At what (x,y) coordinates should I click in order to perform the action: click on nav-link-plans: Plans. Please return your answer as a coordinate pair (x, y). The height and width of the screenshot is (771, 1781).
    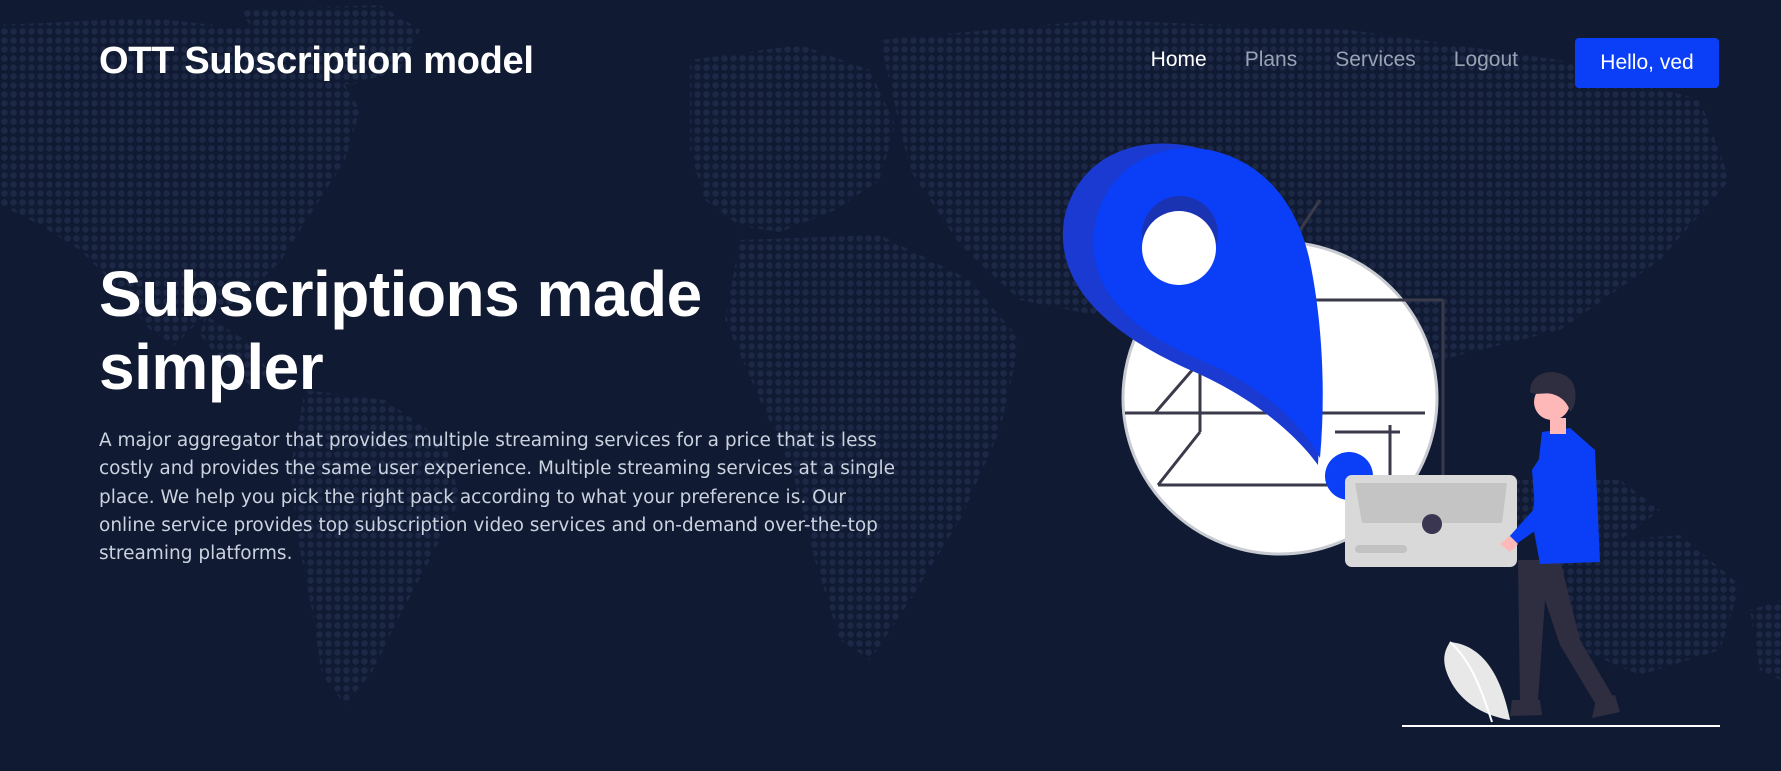
    Looking at the image, I should click on (1271, 60).